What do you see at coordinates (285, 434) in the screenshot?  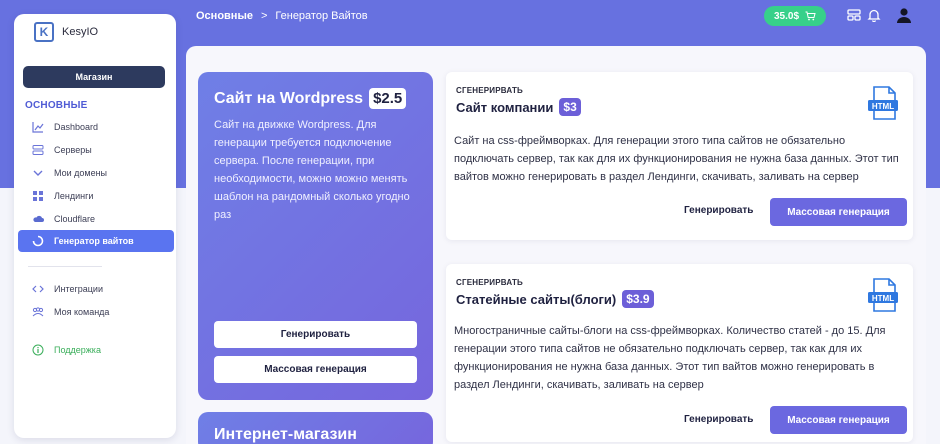 I see `featured2-title: Интернет-магазин` at bounding box center [285, 434].